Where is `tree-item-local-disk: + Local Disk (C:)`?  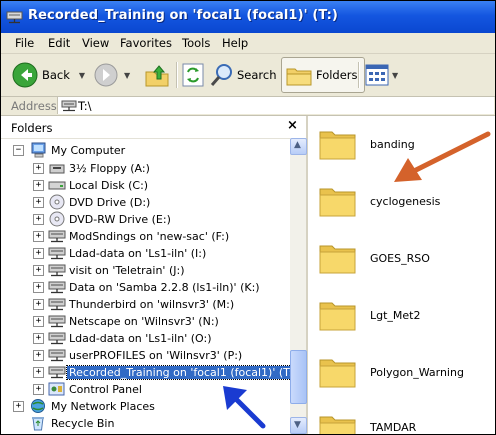
tree-item-local-disk: + Local Disk (C:) is located at coordinates (145, 185).